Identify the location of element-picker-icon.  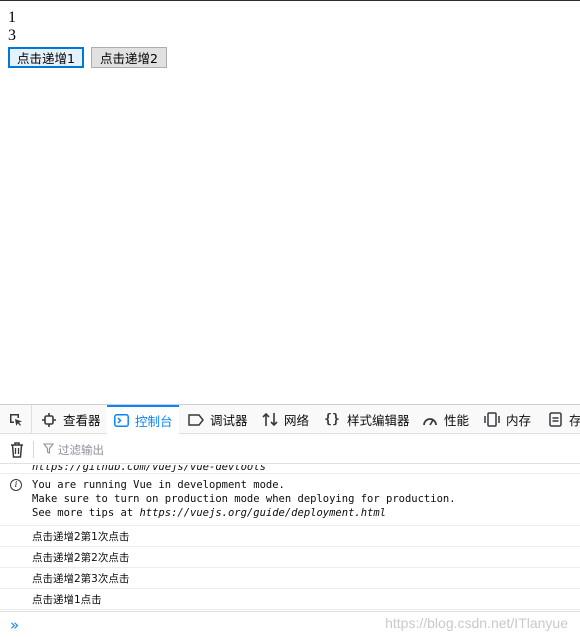
(16, 419).